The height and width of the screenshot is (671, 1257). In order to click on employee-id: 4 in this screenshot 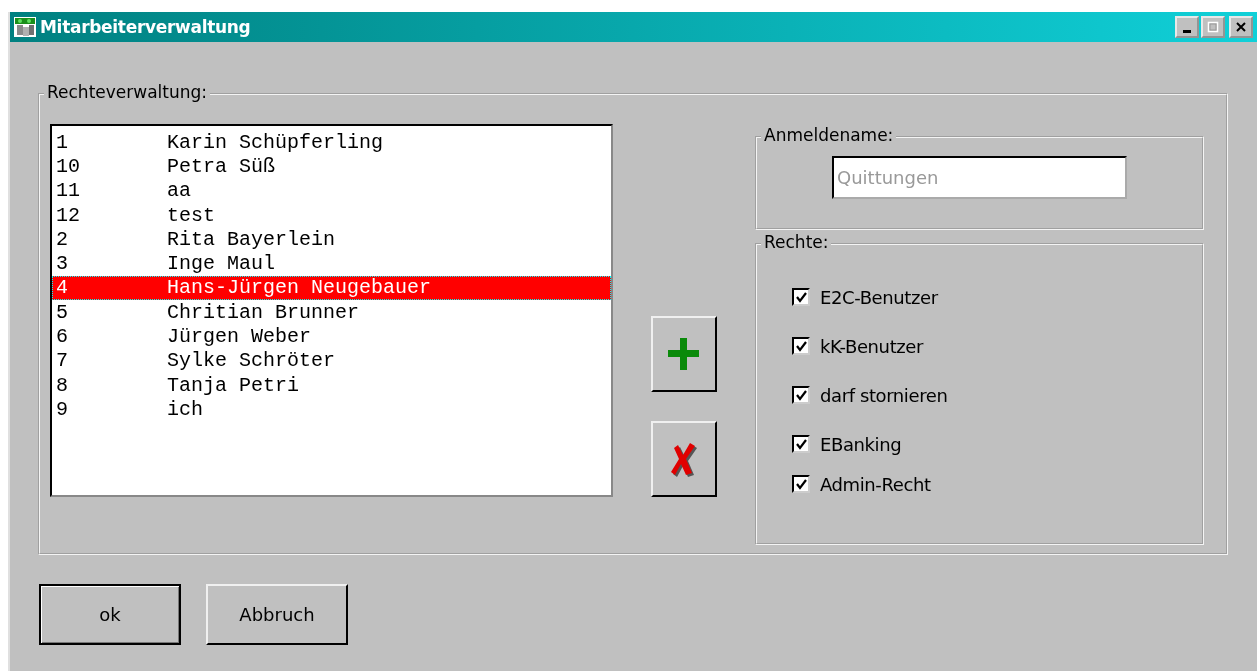, I will do `click(62, 288)`.